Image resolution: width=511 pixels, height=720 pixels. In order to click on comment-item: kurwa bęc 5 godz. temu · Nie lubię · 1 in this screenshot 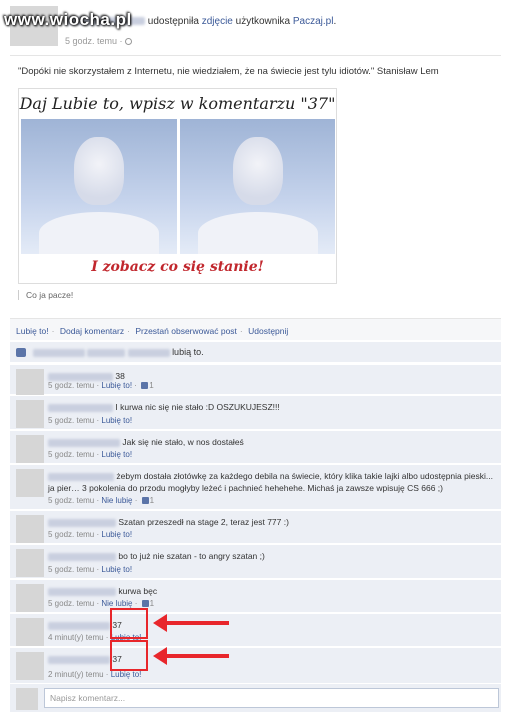, I will do `click(255, 595)`.